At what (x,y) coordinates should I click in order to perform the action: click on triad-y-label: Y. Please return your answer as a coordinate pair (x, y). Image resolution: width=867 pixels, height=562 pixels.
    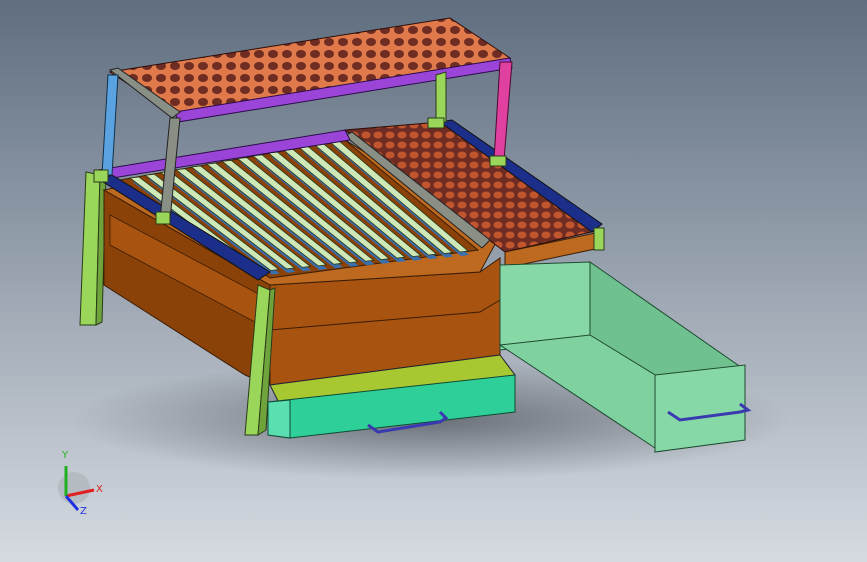
    Looking at the image, I should click on (65, 455).